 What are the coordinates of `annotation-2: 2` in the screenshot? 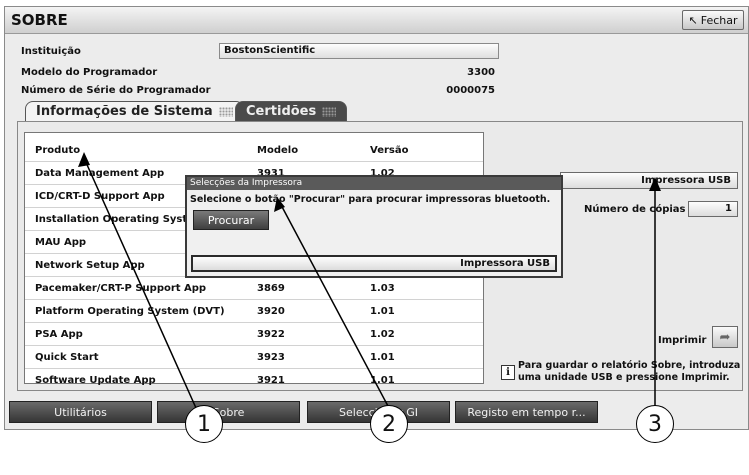 It's located at (389, 424).